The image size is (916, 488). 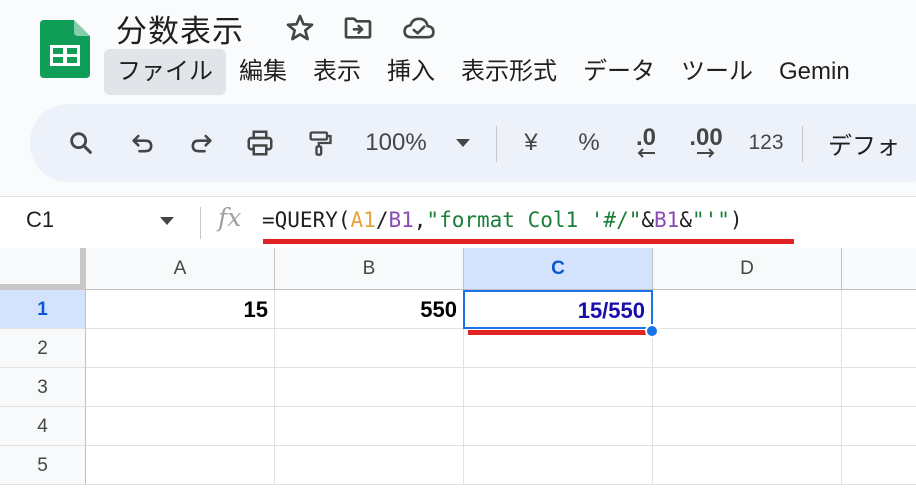 I want to click on percent-label: %, so click(x=589, y=142).